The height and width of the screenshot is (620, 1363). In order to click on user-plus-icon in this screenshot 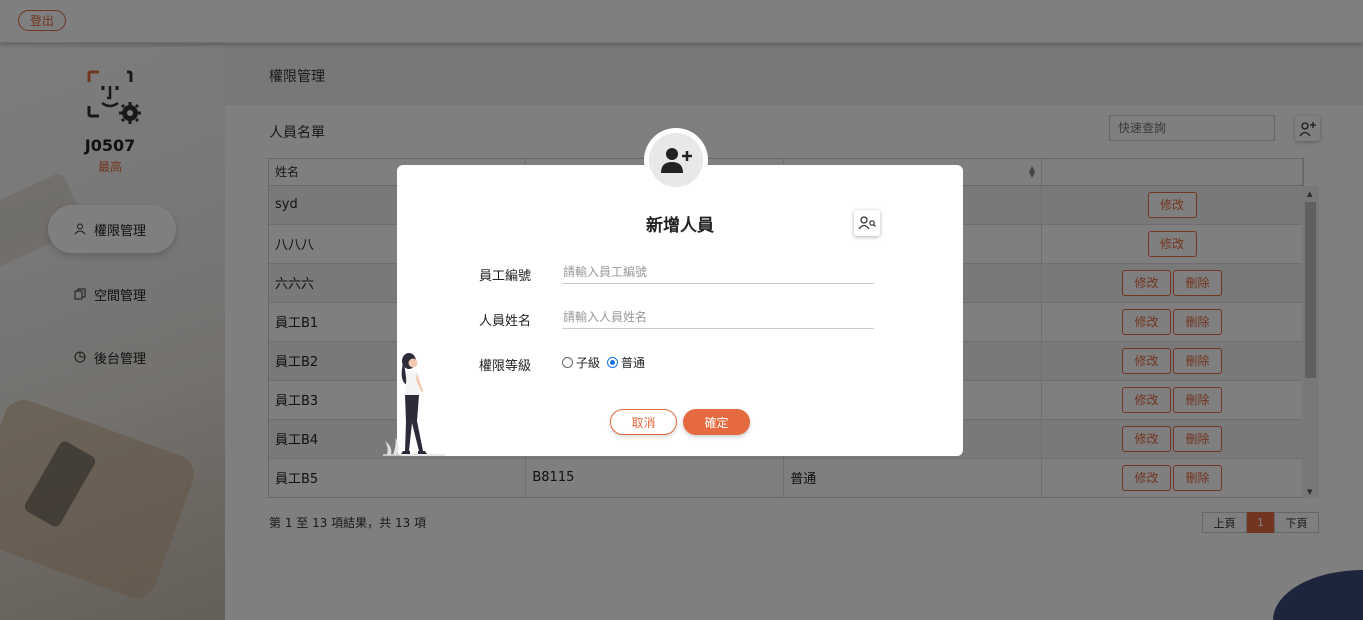, I will do `click(676, 160)`.